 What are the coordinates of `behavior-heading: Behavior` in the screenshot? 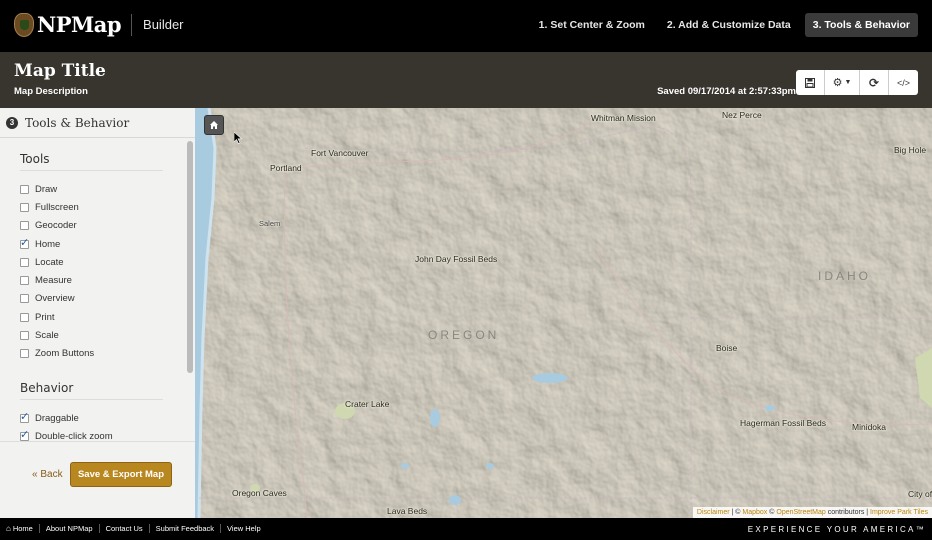 It's located at (91, 390).